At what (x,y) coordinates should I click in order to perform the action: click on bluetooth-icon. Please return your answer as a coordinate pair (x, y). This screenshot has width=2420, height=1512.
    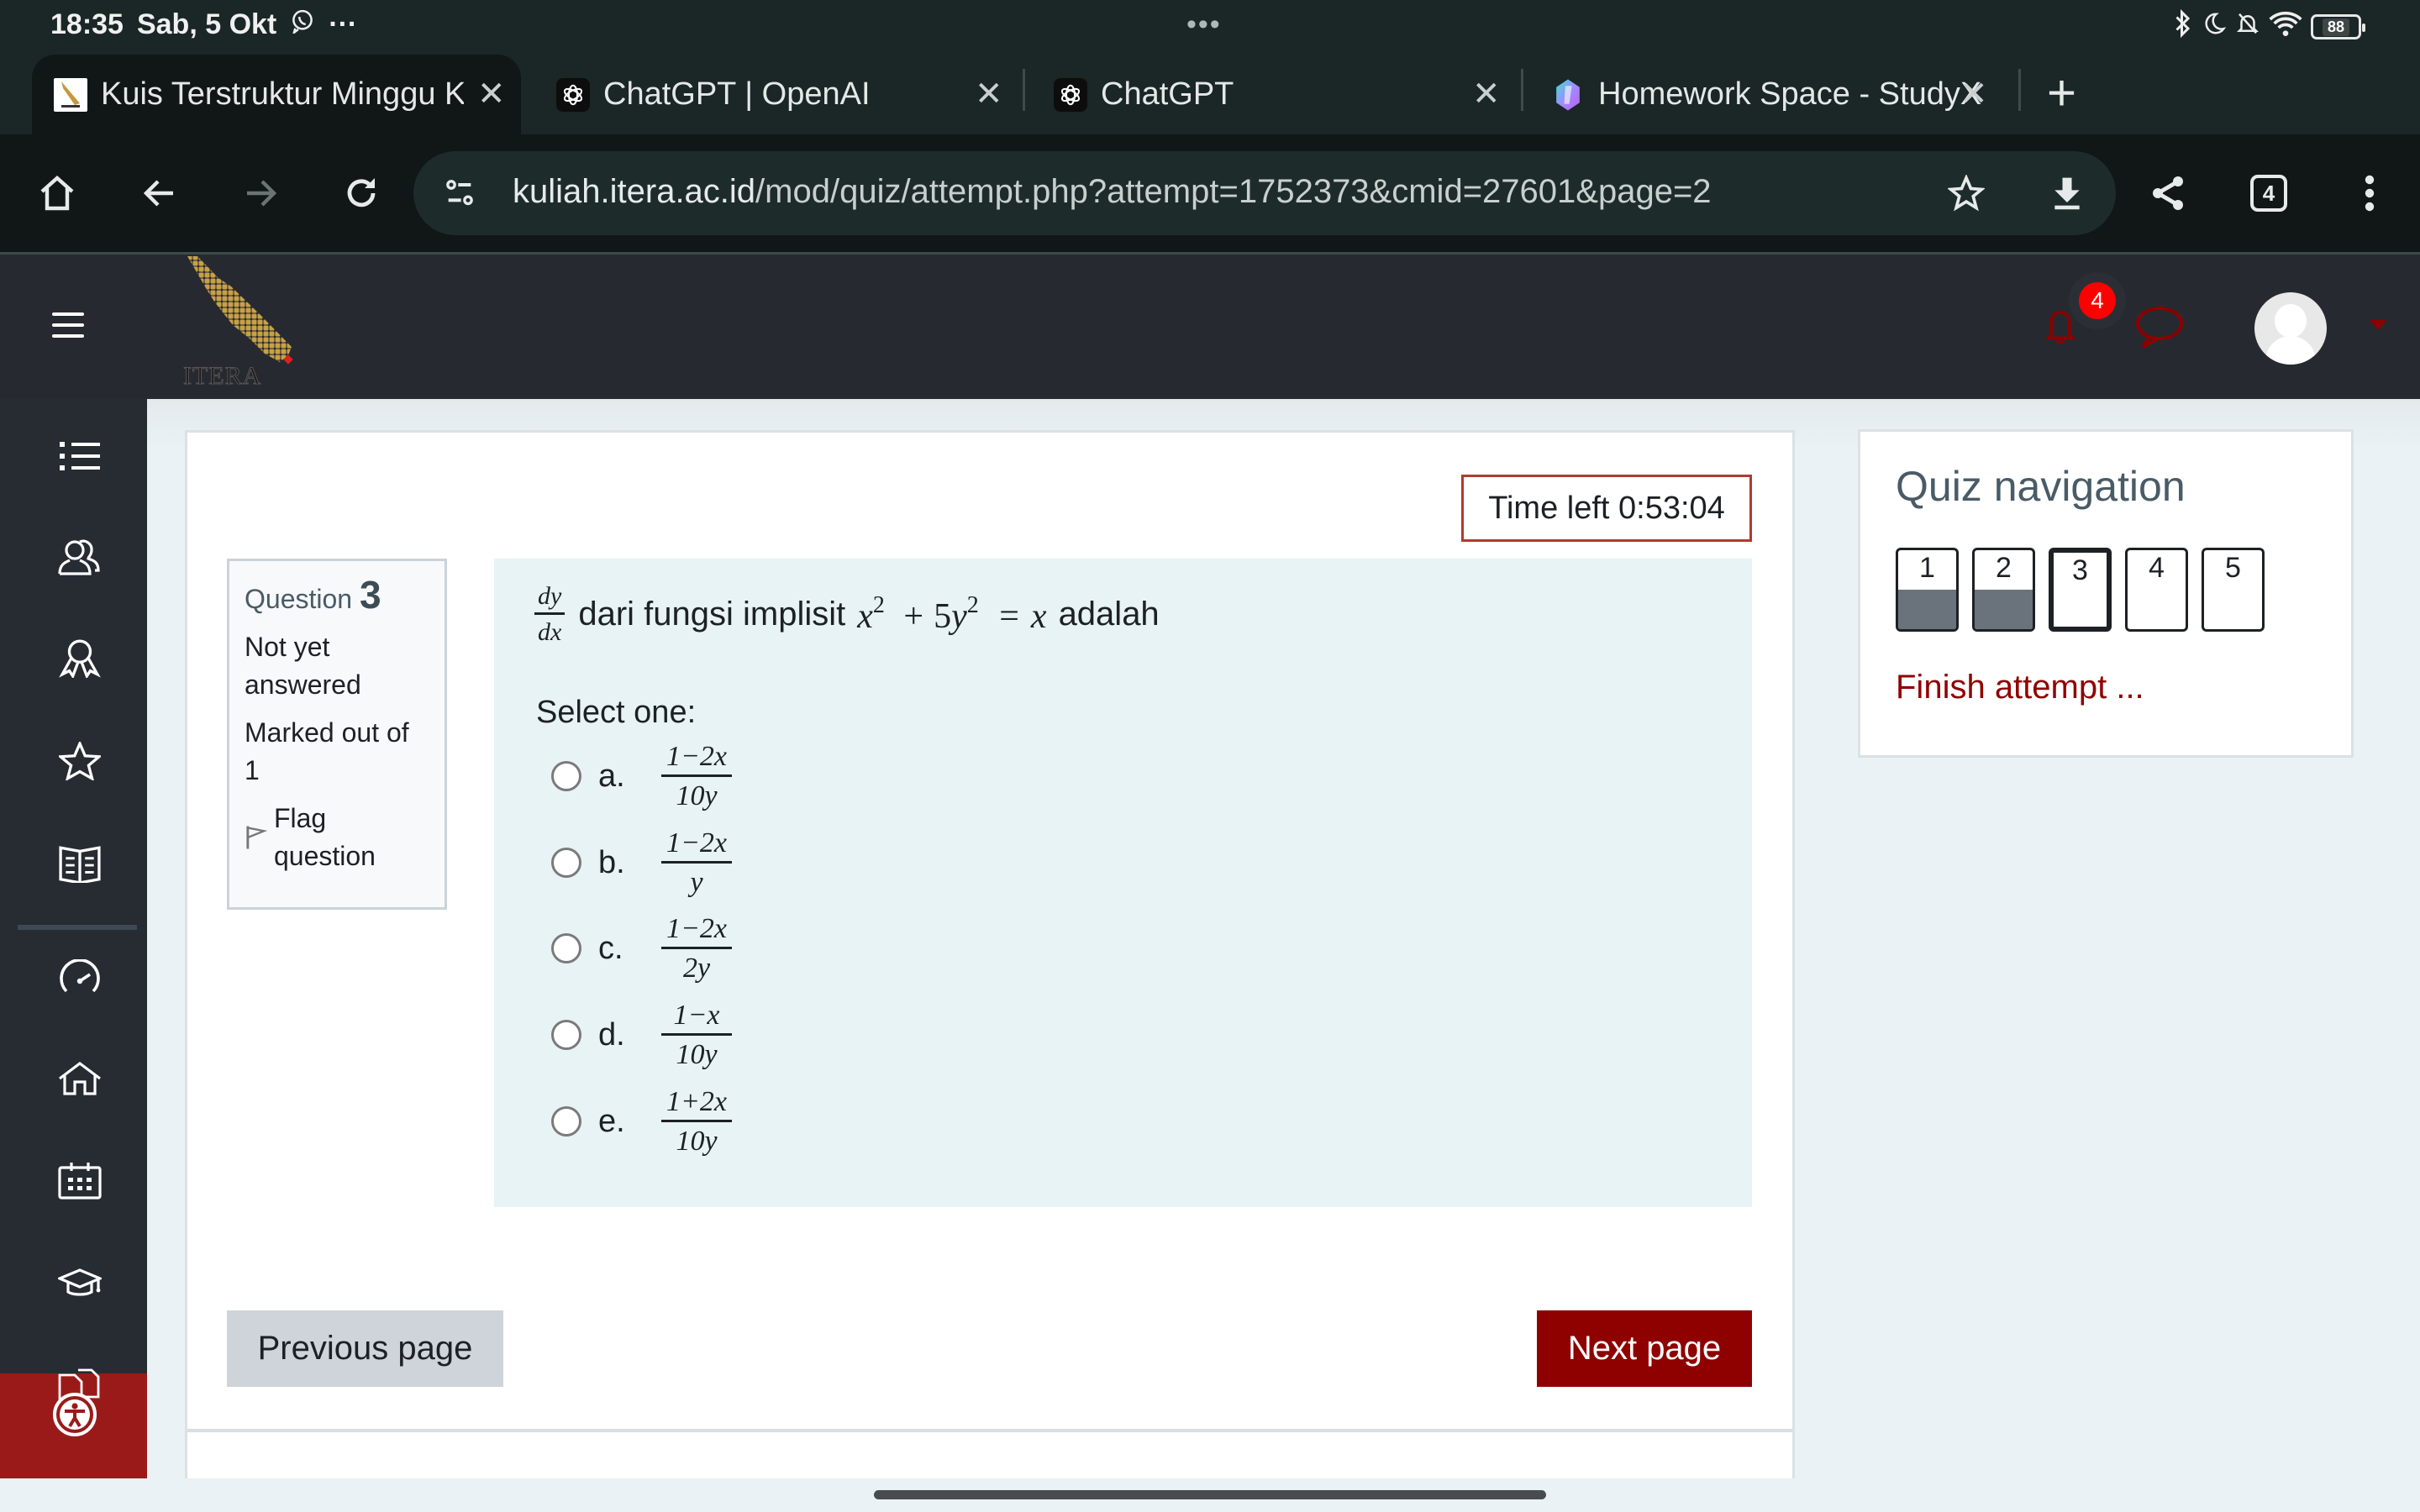
    Looking at the image, I should click on (2183, 26).